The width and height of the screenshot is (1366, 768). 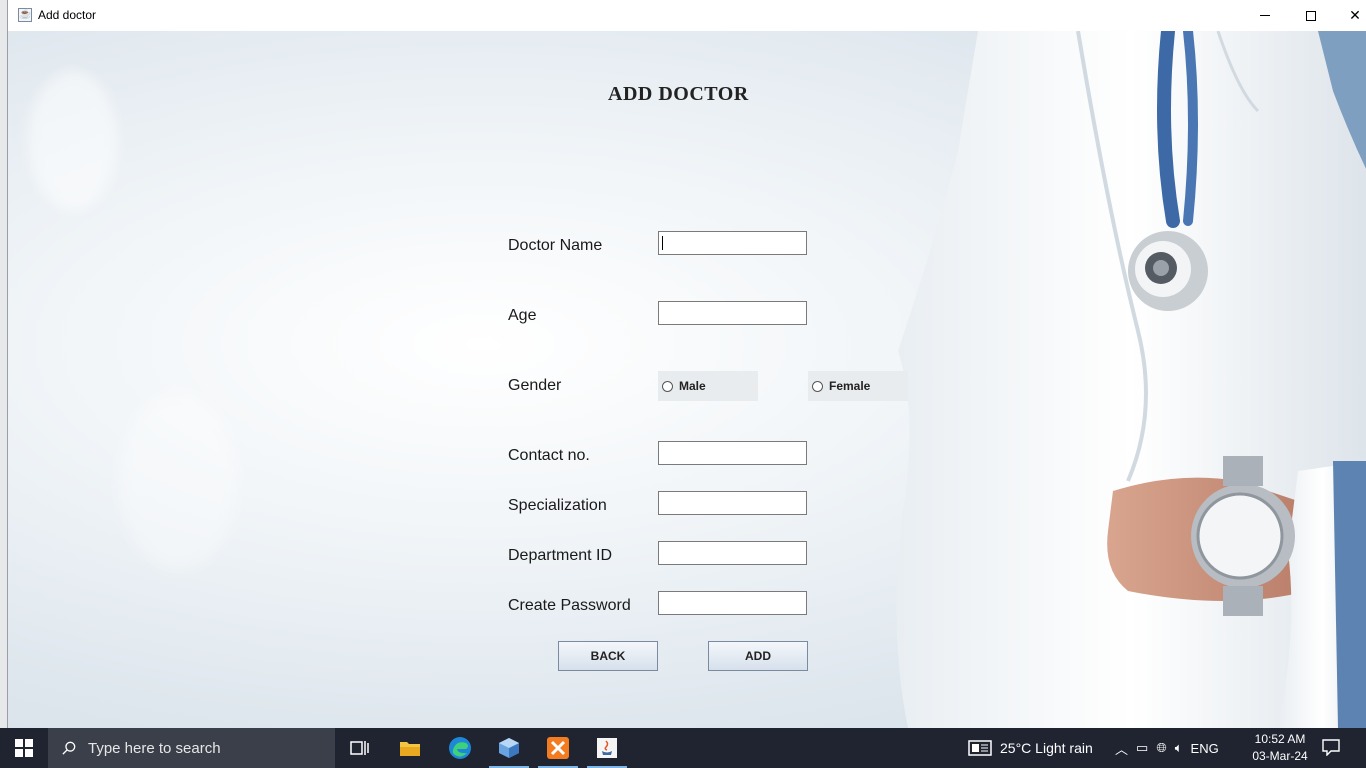 What do you see at coordinates (1121, 748) in the screenshot?
I see `chevron-up-icon: ︿` at bounding box center [1121, 748].